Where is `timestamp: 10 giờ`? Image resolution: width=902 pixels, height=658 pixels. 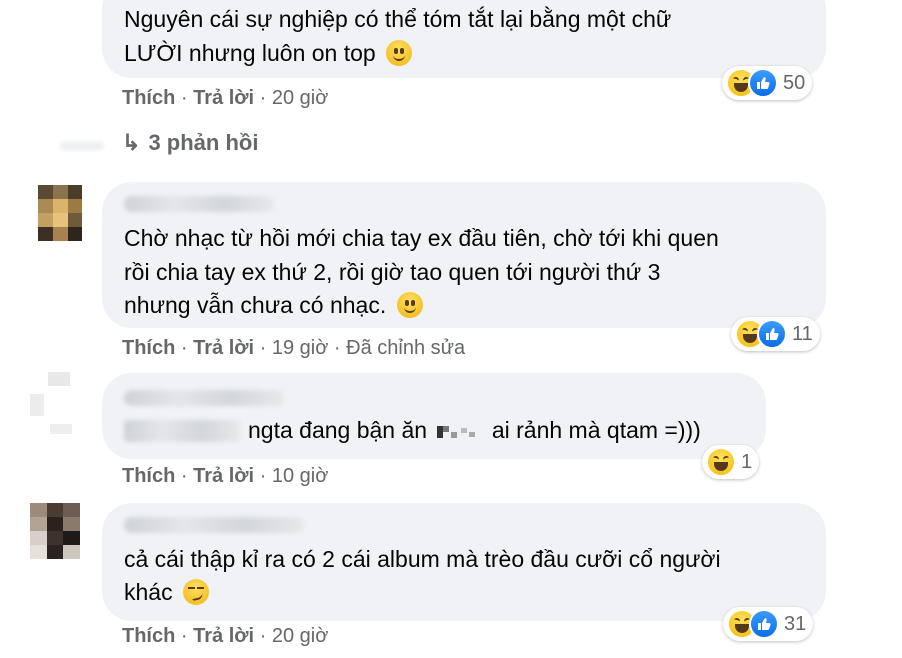 timestamp: 10 giờ is located at coordinates (300, 476).